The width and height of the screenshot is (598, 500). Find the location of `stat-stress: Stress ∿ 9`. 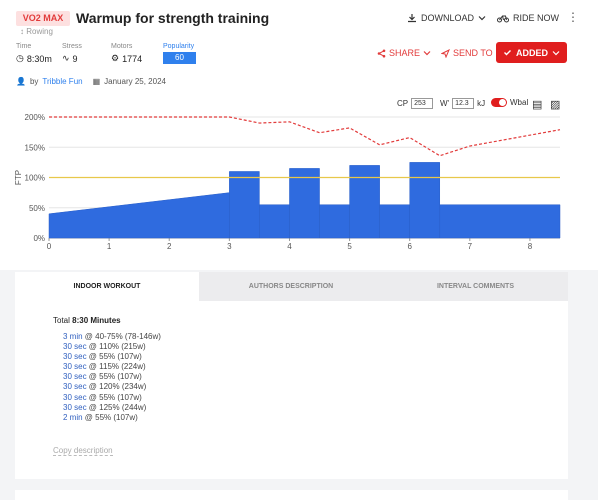

stat-stress: Stress ∿ 9 is located at coordinates (72, 53).